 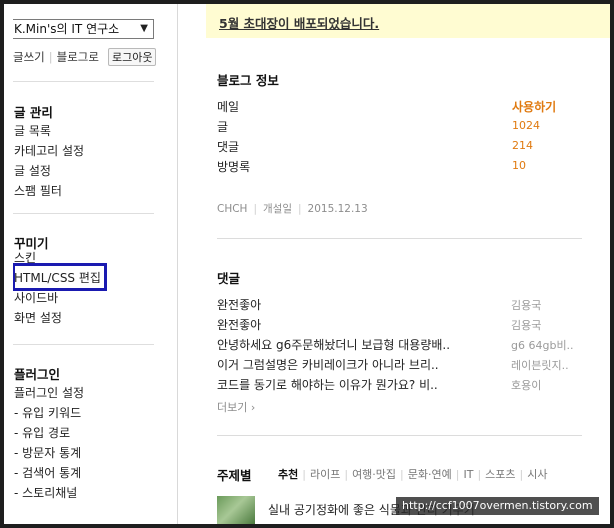 What do you see at coordinates (49, 473) in the screenshot?
I see `nav-item-search-stats: - 검색어 통계` at bounding box center [49, 473].